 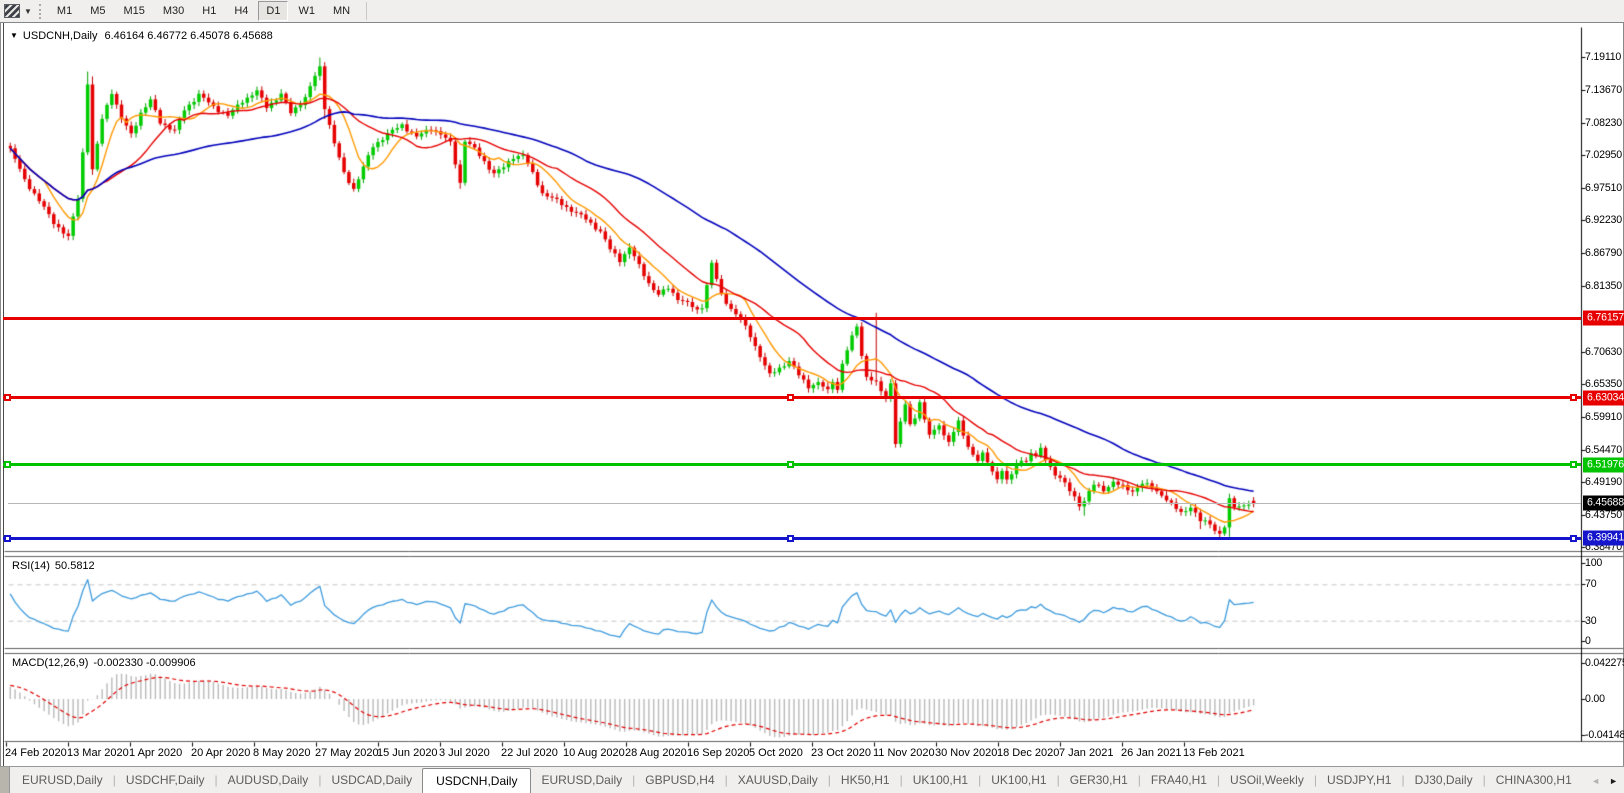 I want to click on date-axis-label-22-jul-2020: 22 Jul 2020, so click(x=529, y=753).